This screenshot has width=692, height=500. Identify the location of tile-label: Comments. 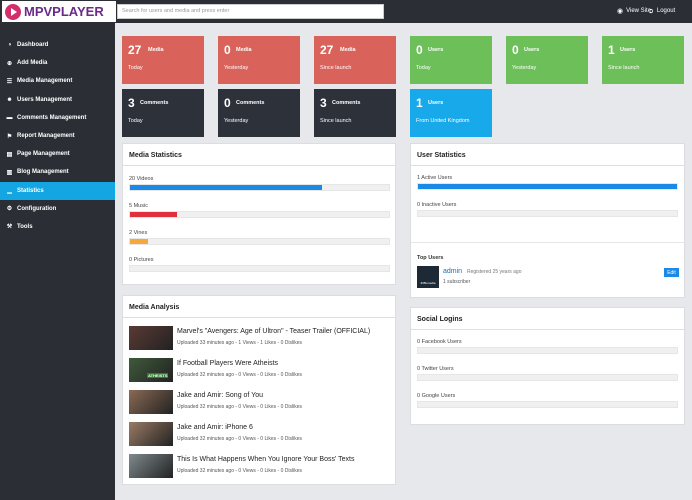
(346, 103).